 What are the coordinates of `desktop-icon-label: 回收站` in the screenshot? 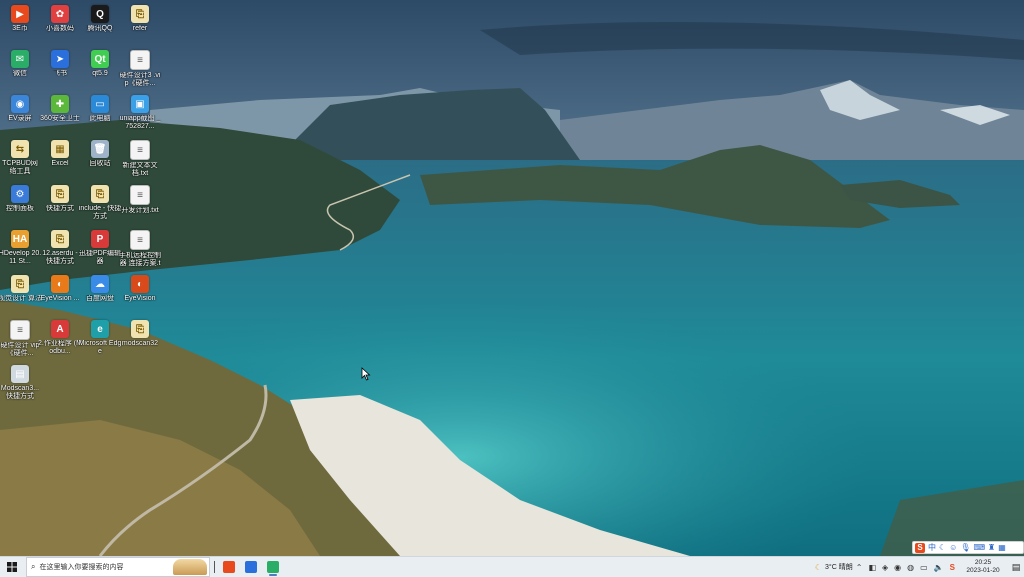 It's located at (100, 163).